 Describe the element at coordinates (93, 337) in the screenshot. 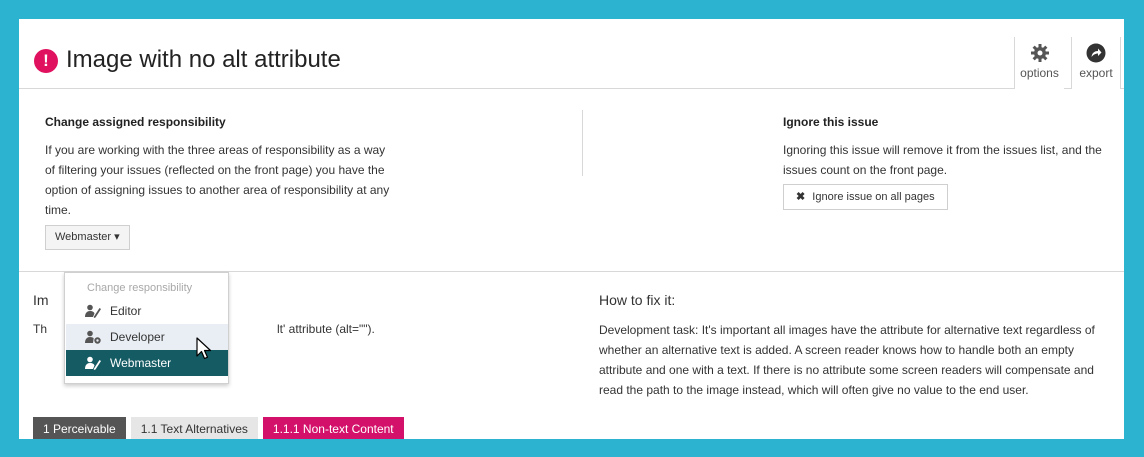

I see `user-gear-icon` at that location.